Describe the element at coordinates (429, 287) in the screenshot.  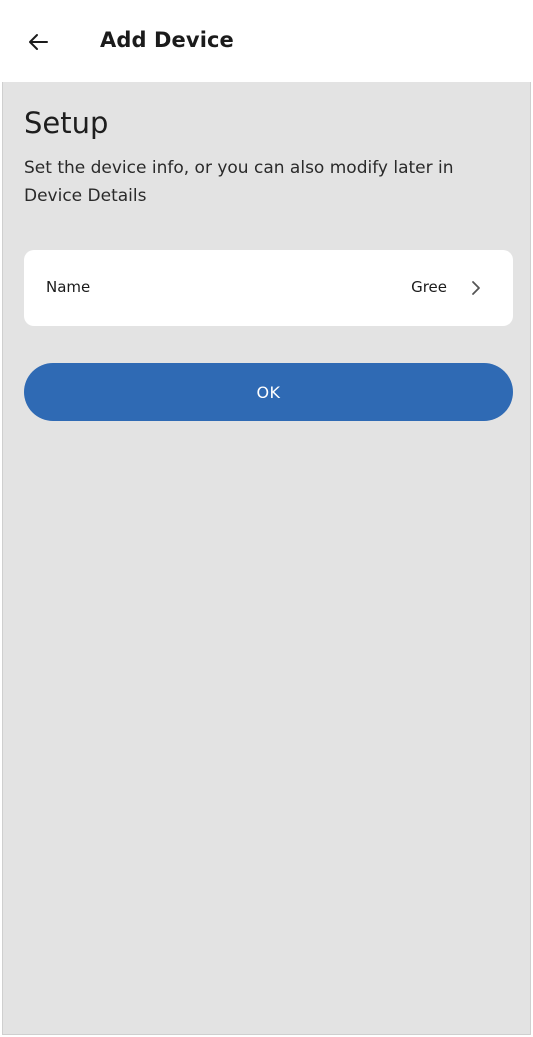
I see `name-value: Gree` at that location.